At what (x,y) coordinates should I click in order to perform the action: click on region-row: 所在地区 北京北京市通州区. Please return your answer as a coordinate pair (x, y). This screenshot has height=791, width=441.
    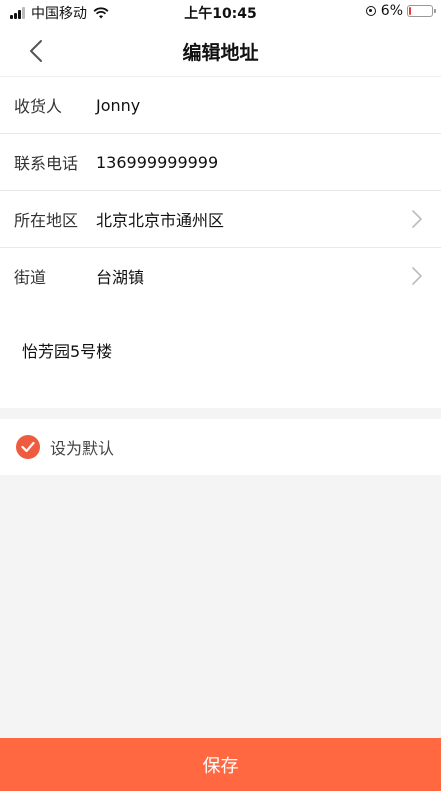
    Looking at the image, I should click on (220, 219).